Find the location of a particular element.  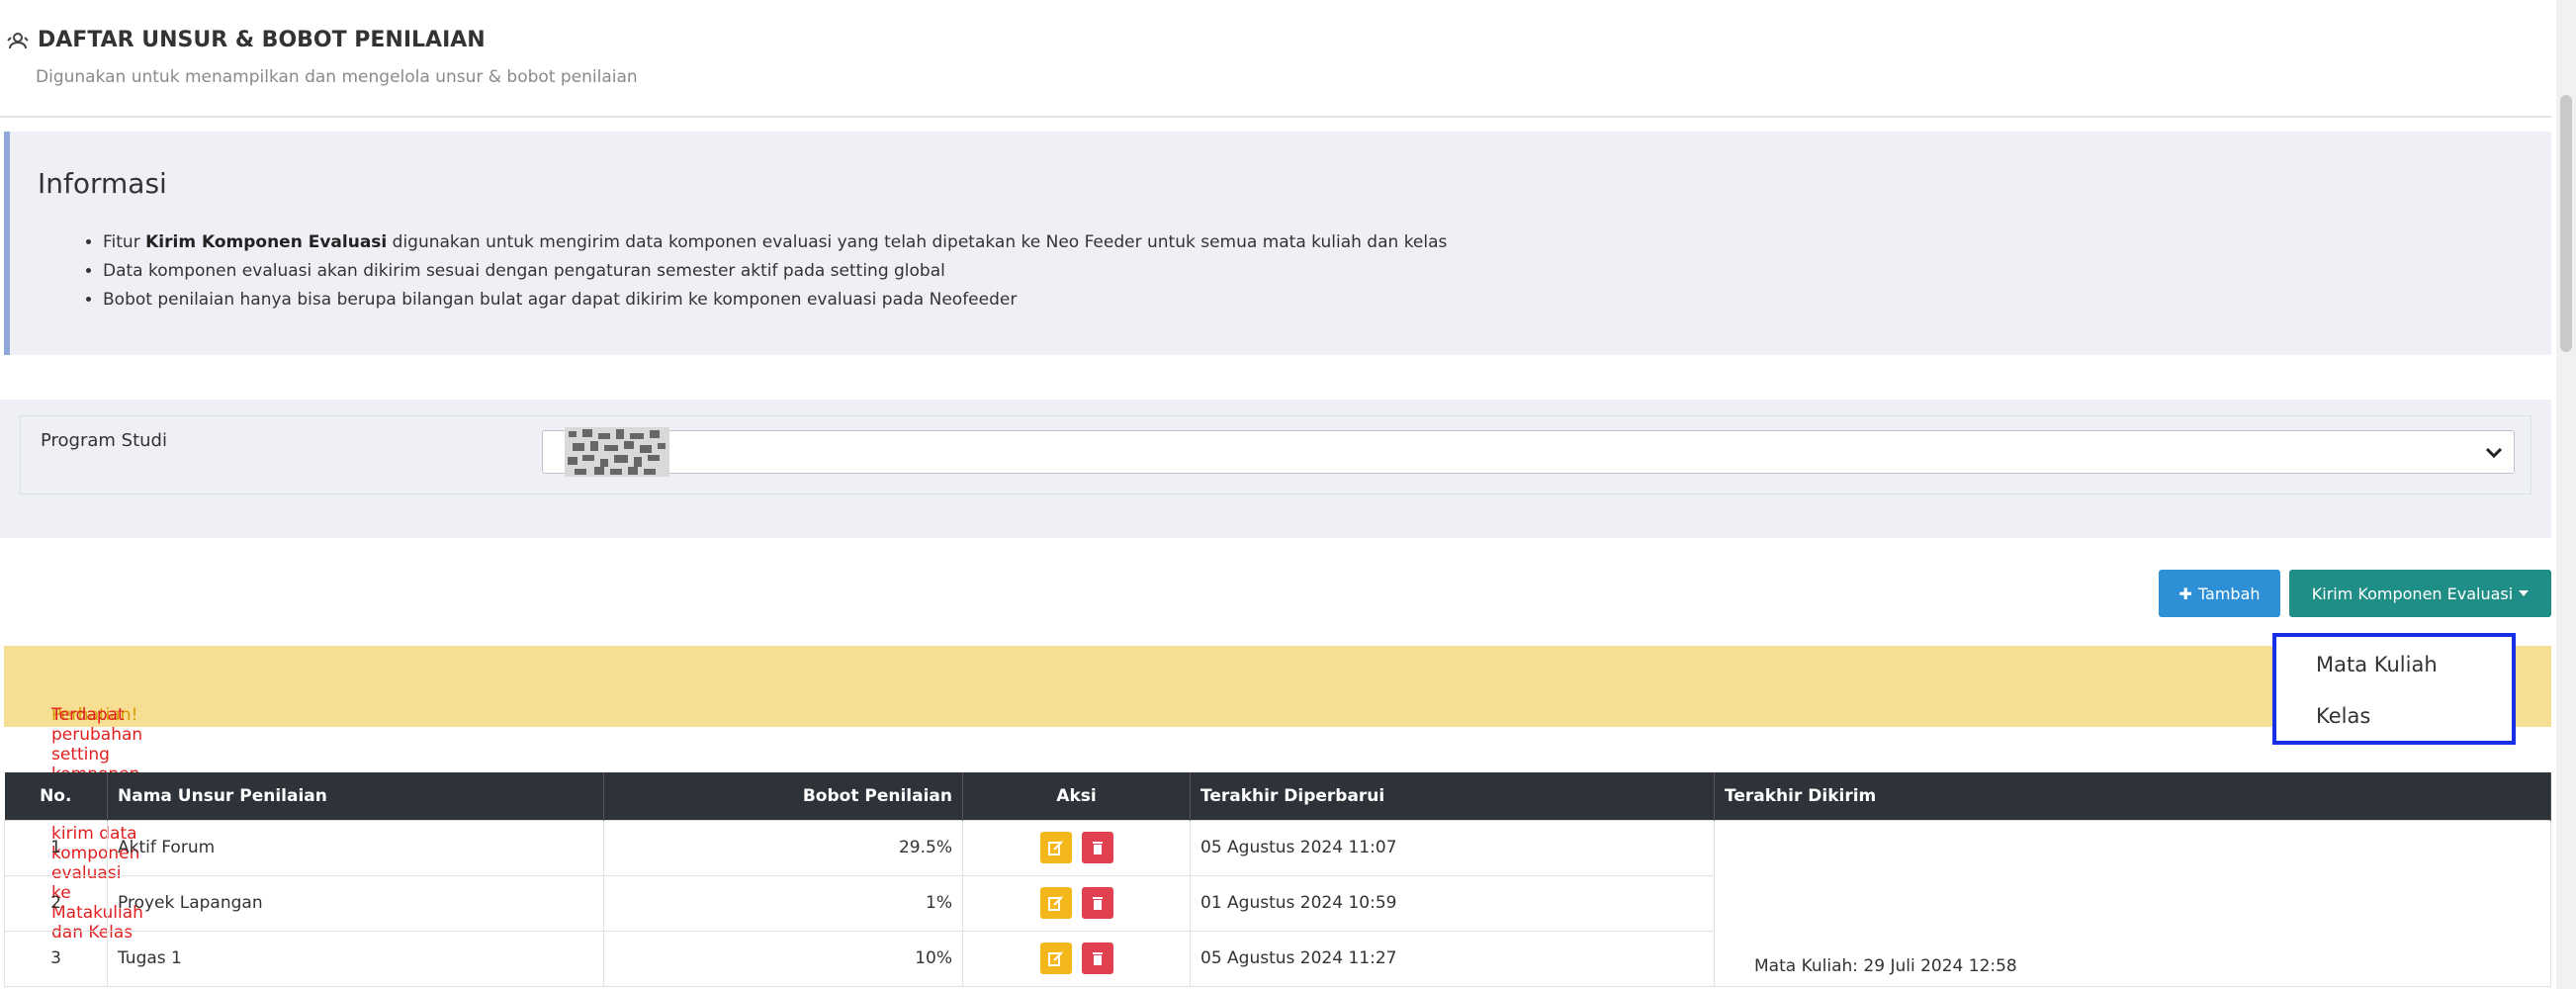

chevron-down-icon is located at coordinates (2494, 453).